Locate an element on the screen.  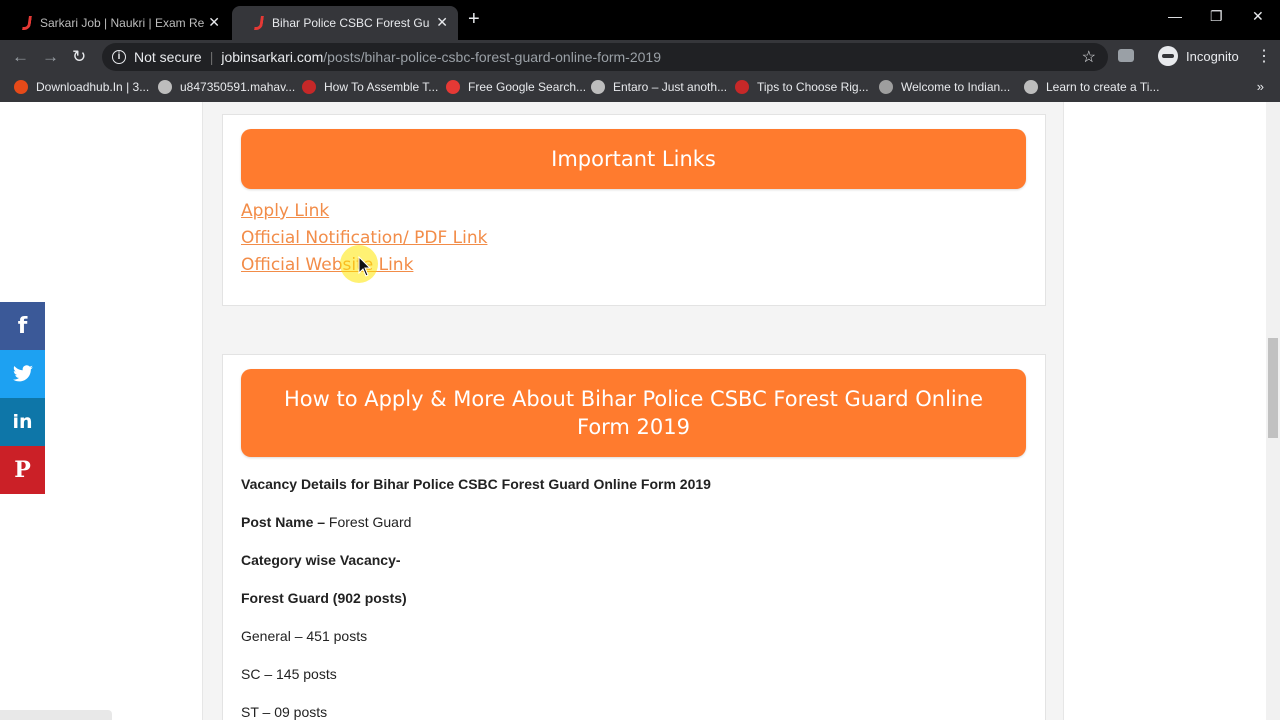
facebook-icon: f is located at coordinates (22, 326).